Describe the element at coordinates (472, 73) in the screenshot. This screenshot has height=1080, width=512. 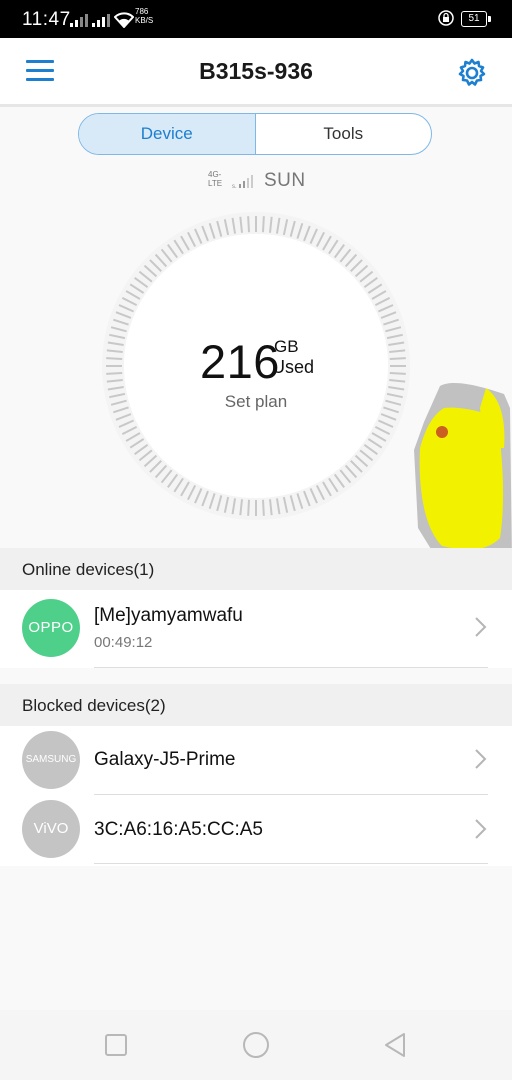
I see `gear-icon` at that location.